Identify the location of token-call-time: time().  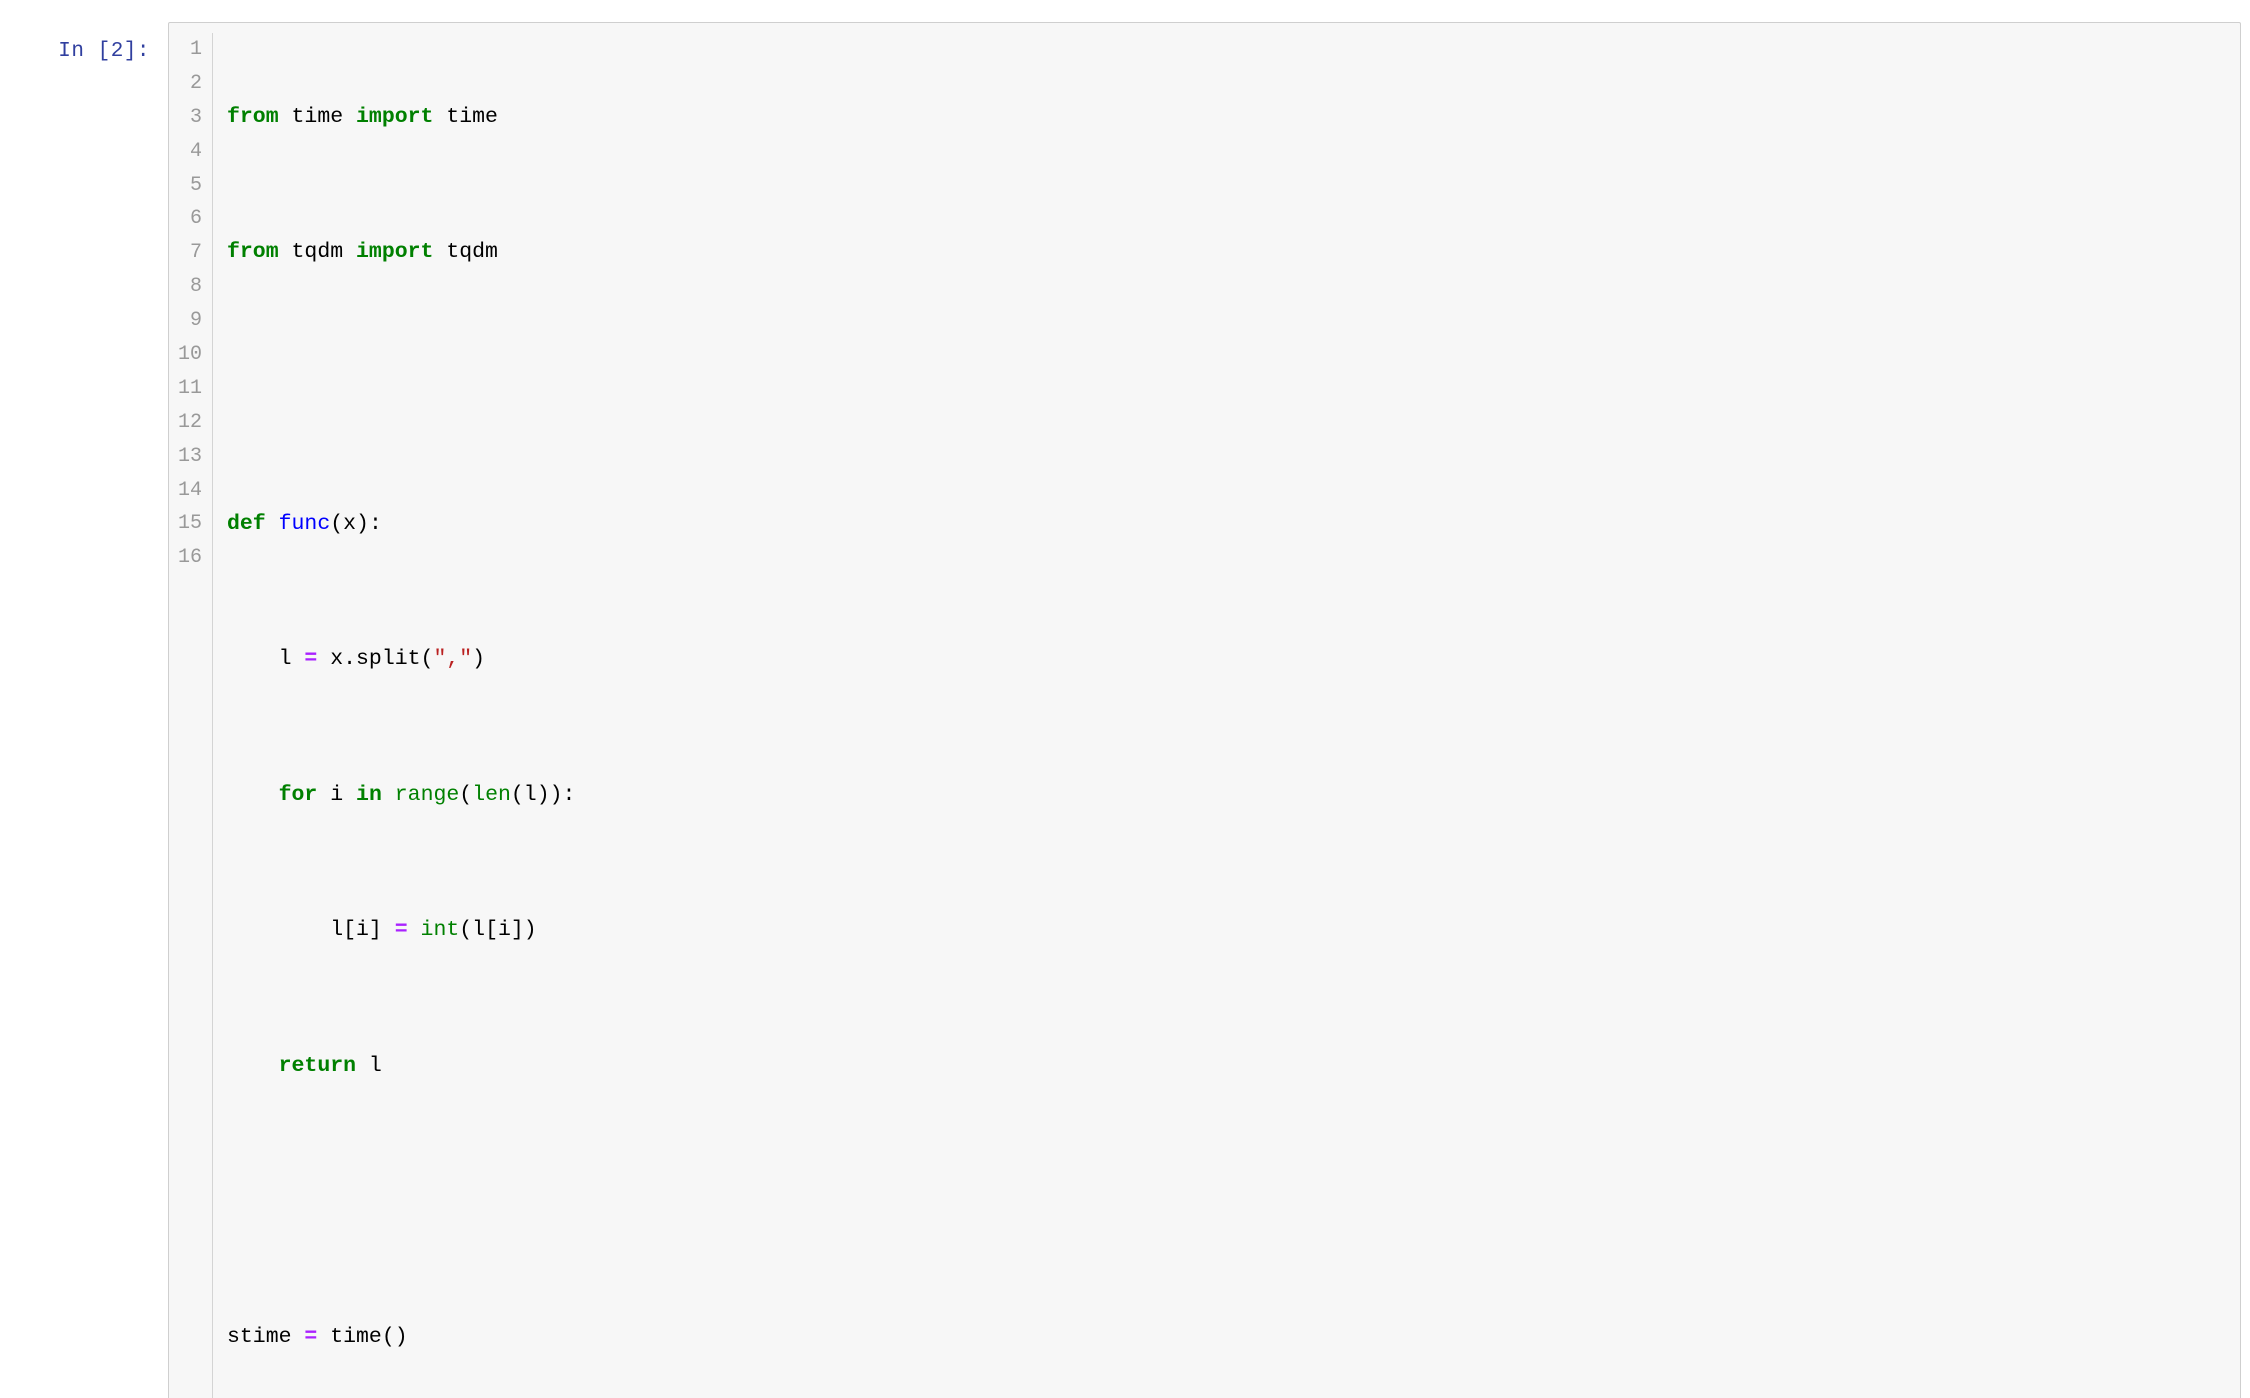
(362, 1337).